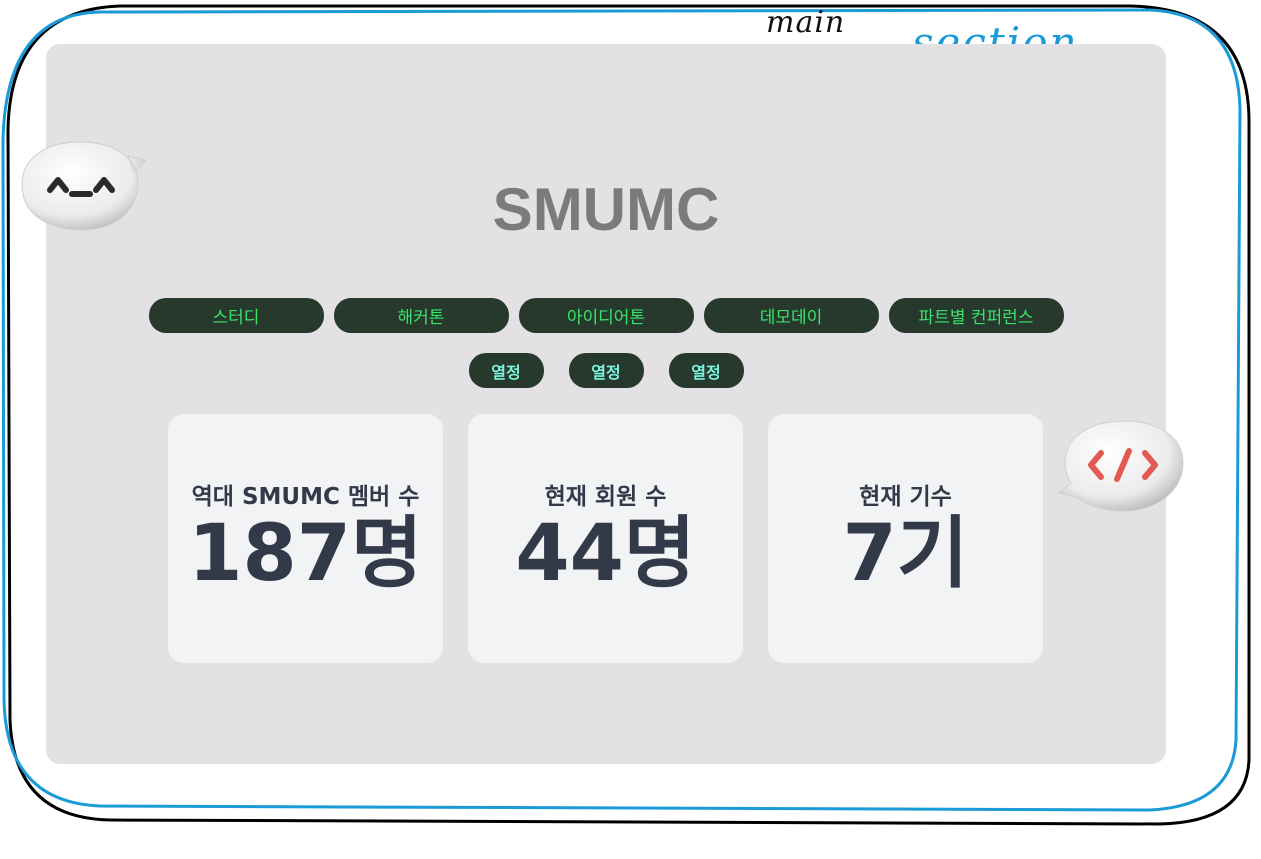  Describe the element at coordinates (236, 315) in the screenshot. I see `activity-button-study: 스터디` at that location.